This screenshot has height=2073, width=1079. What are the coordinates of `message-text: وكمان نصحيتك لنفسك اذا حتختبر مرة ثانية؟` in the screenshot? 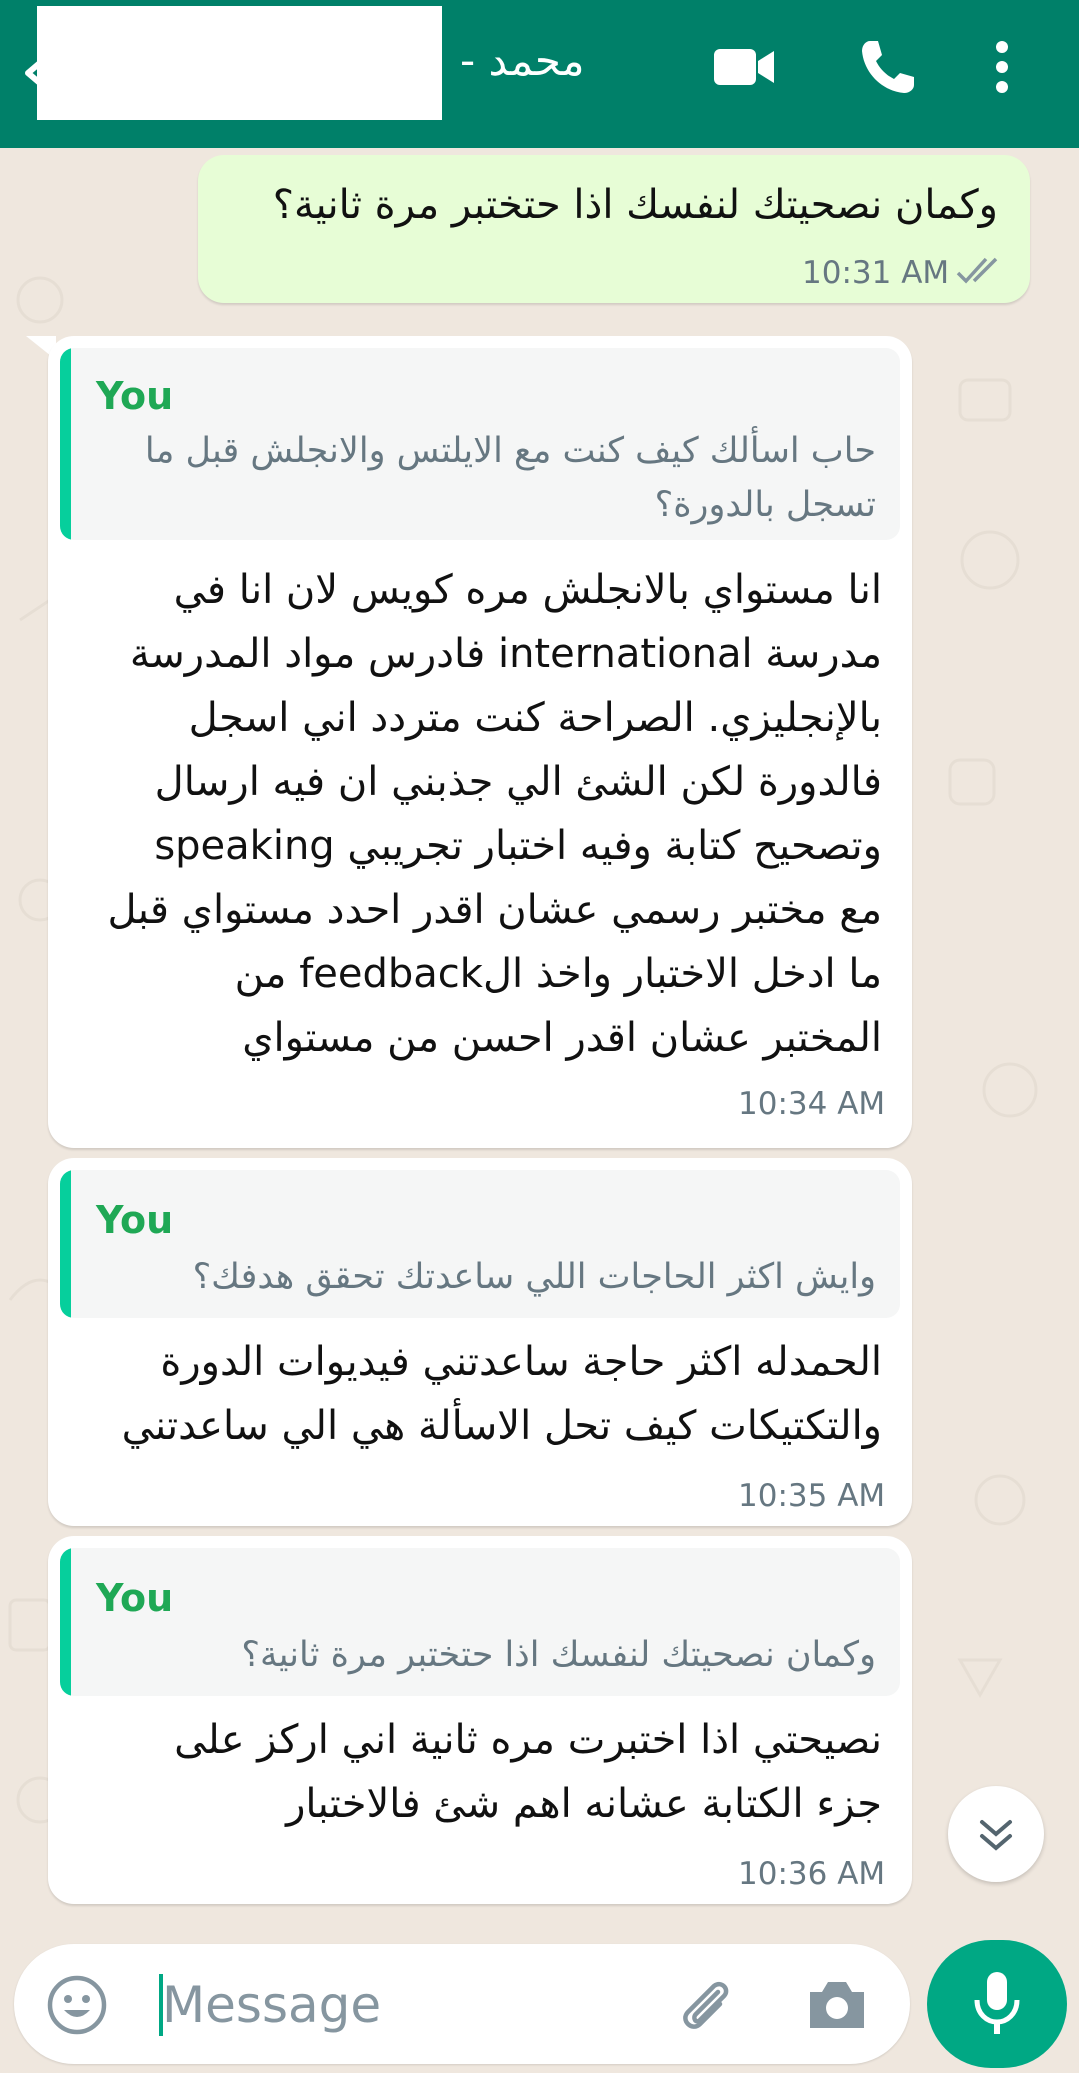 It's located at (635, 205).